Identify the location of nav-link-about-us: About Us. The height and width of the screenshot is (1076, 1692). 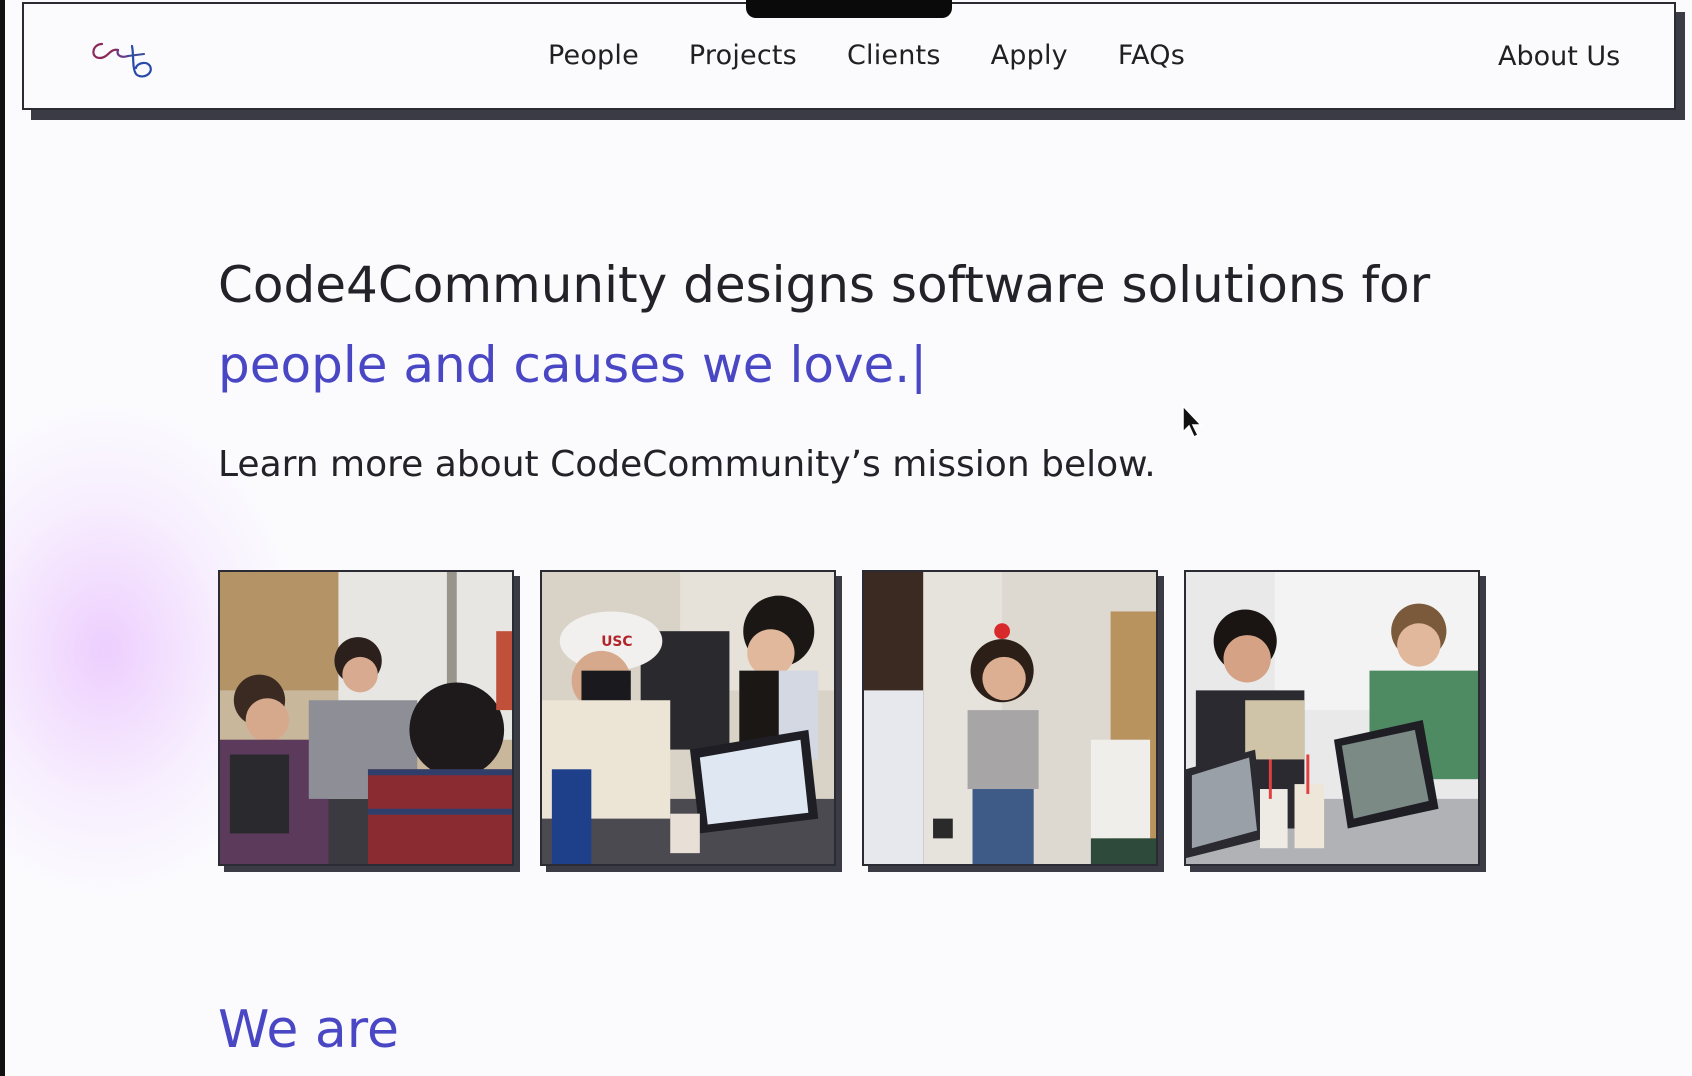
(1559, 56).